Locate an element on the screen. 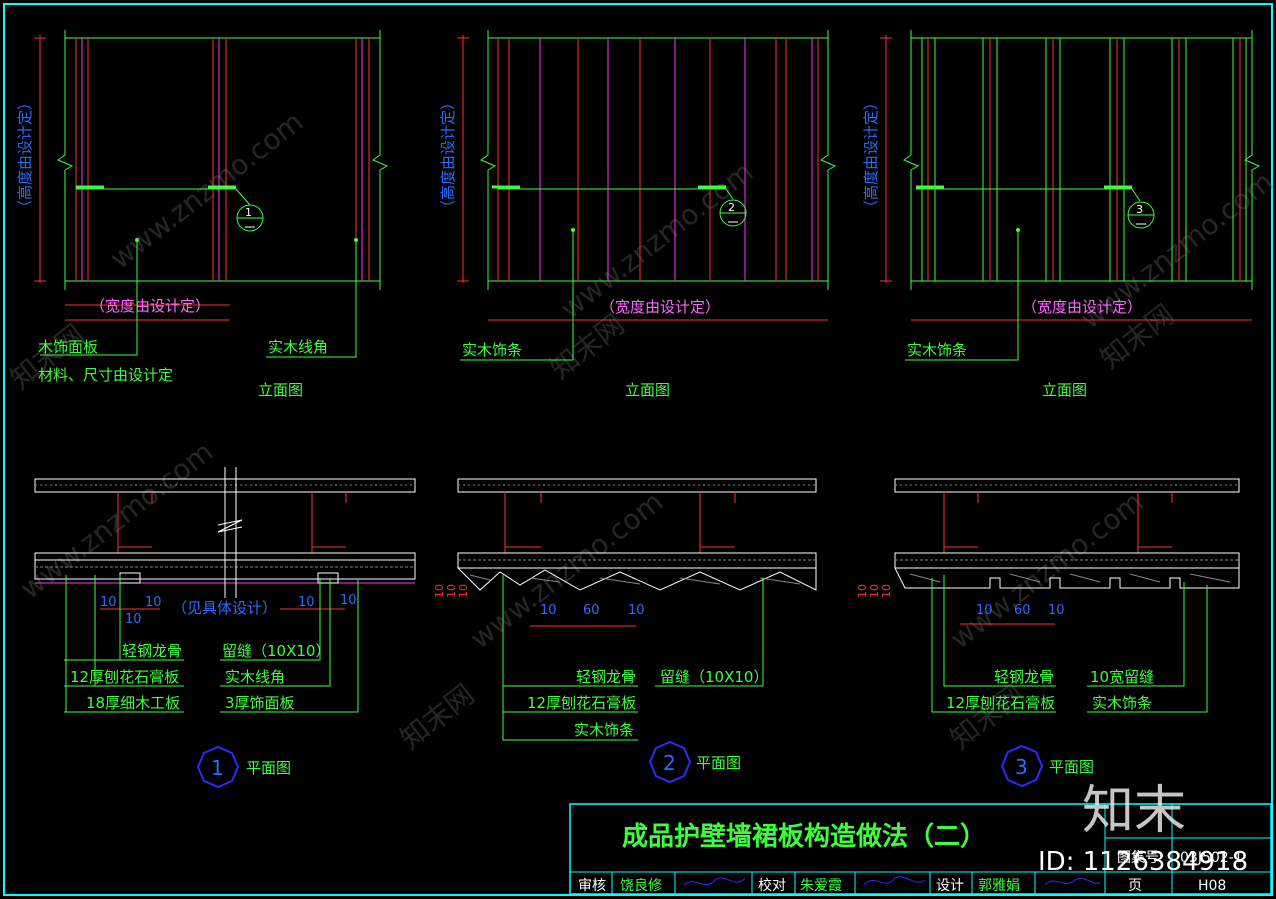 This screenshot has width=1276, height=899. drawing-title: 成品护壁墙裙板构造做法（二） is located at coordinates (804, 836).